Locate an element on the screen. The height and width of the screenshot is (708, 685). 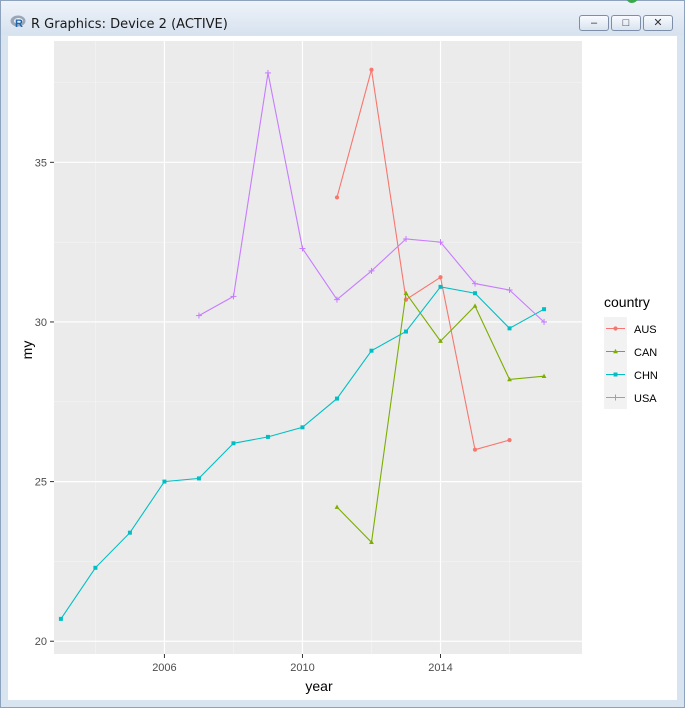
window-title: R Graphics: Device 2 (ACTIVE) is located at coordinates (129, 24).